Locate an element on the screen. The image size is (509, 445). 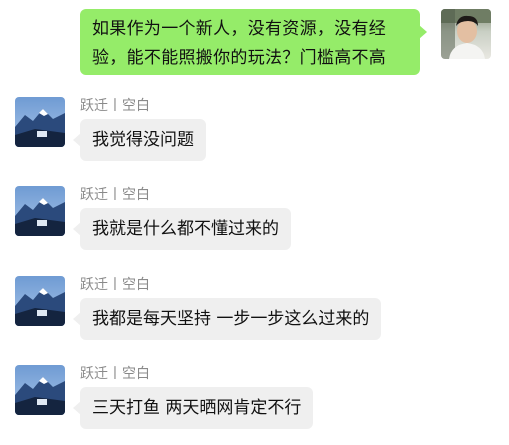
self-avatar is located at coordinates (466, 34).